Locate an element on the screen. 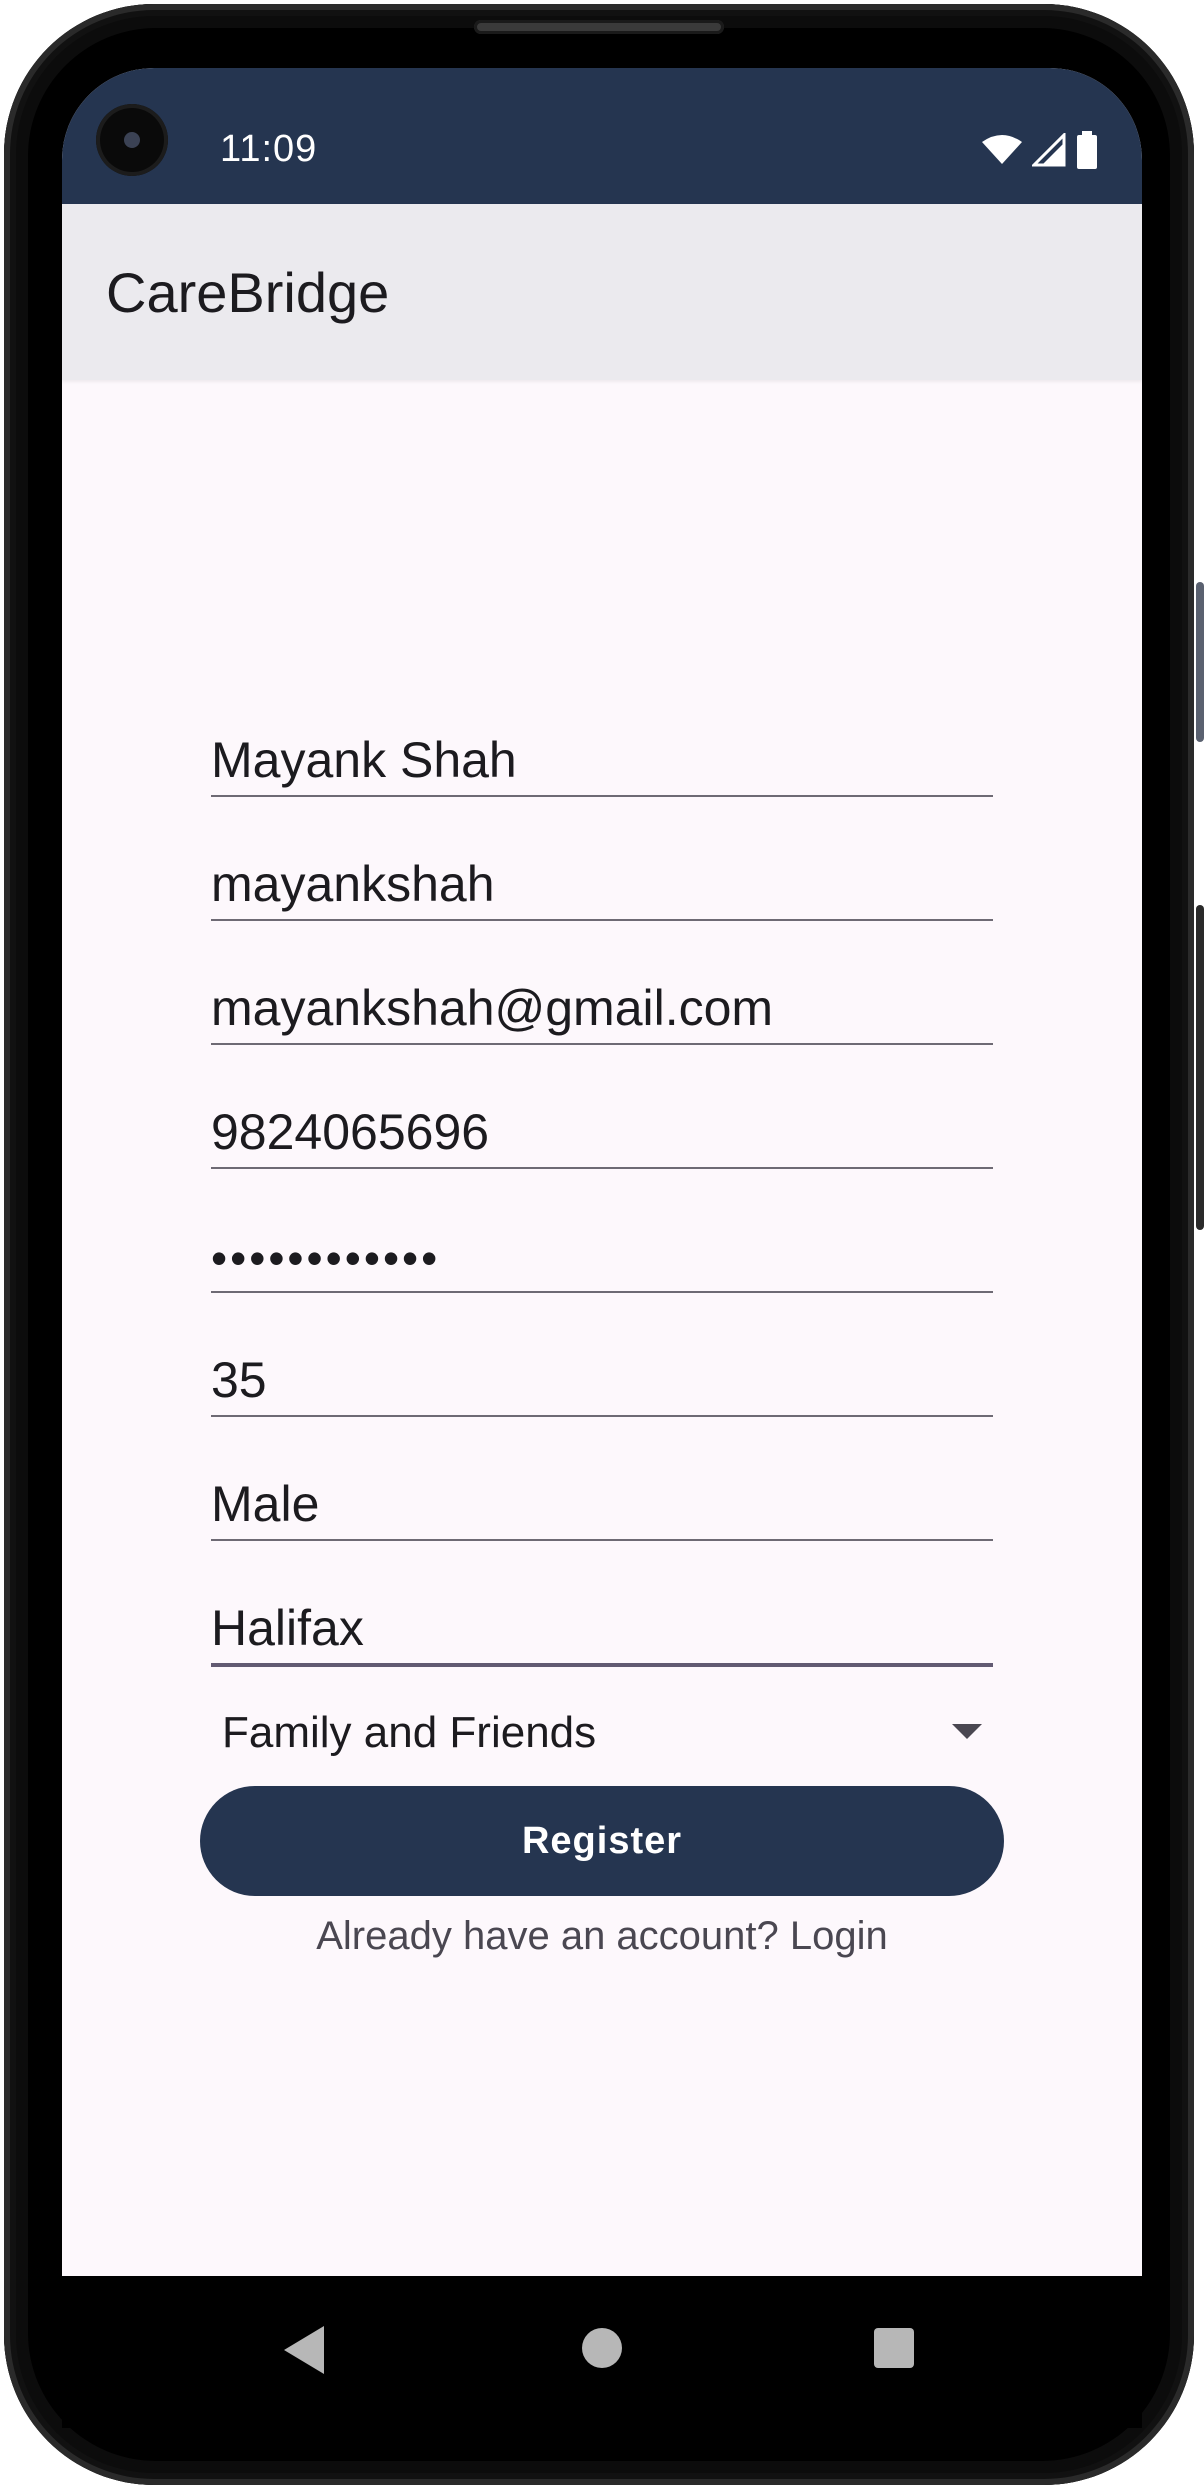 This screenshot has width=1204, height=2491. full-name-input is located at coordinates (602, 760).